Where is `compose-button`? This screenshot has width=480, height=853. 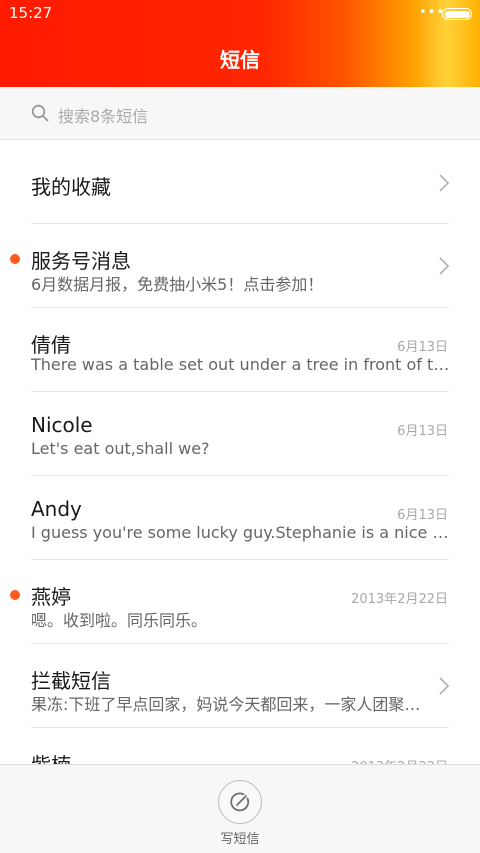 compose-button is located at coordinates (240, 802).